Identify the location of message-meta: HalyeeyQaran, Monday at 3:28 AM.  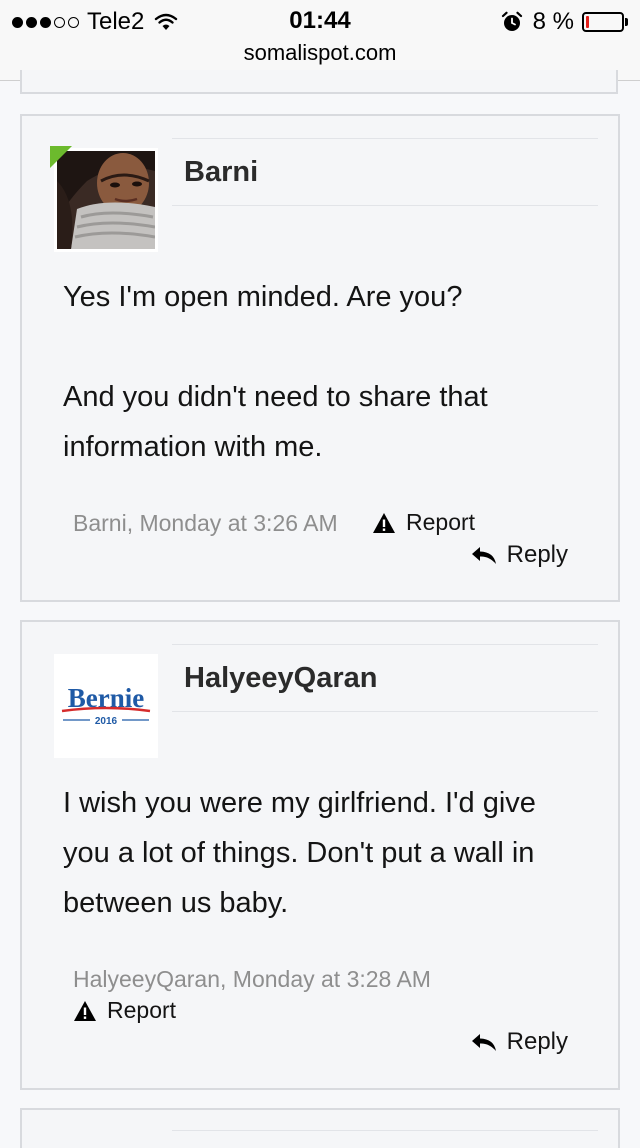
(252, 979).